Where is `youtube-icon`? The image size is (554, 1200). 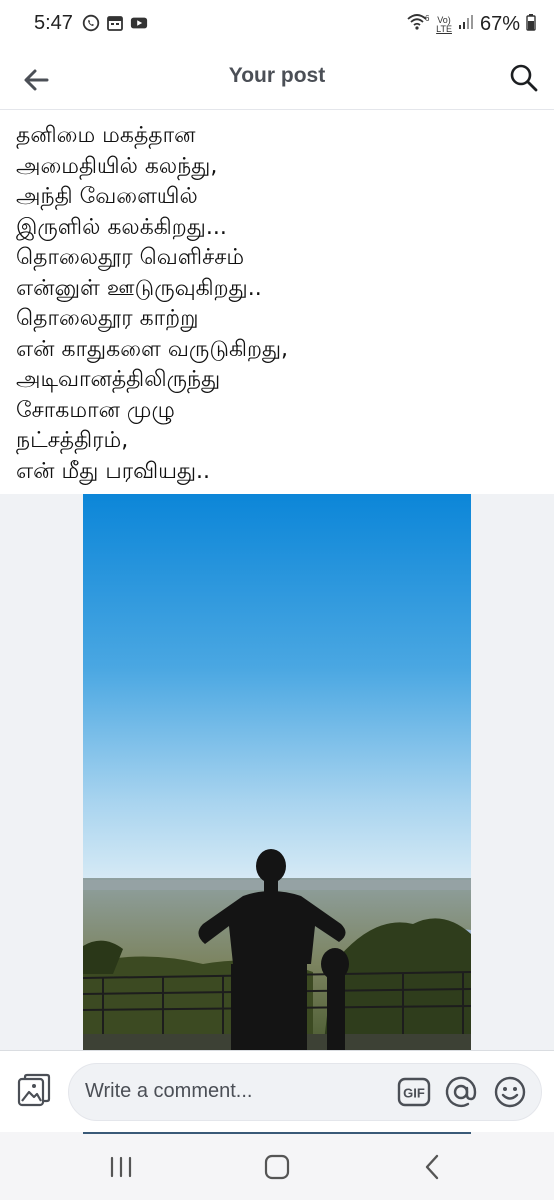
youtube-icon is located at coordinates (139, 23).